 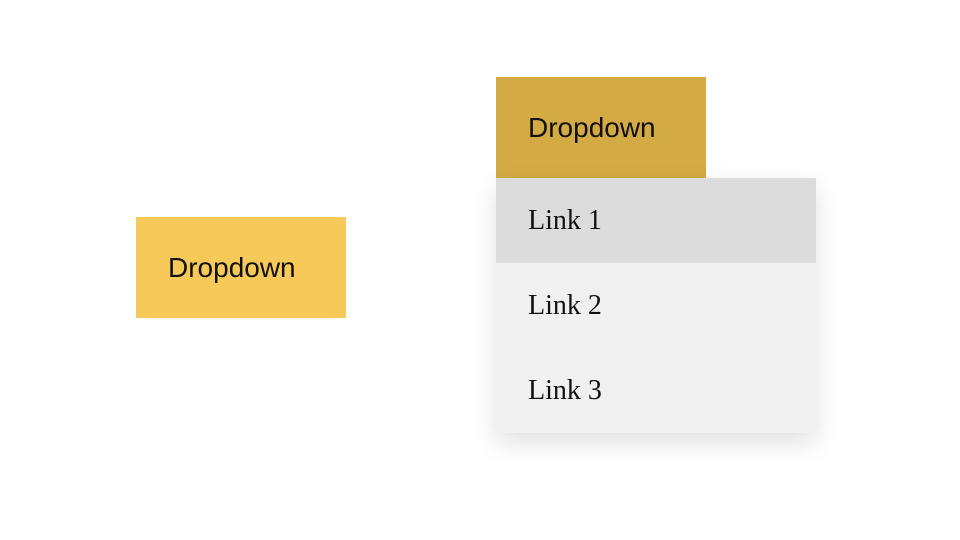 I want to click on dropdown-button-closed: Dropdown, so click(x=241, y=267).